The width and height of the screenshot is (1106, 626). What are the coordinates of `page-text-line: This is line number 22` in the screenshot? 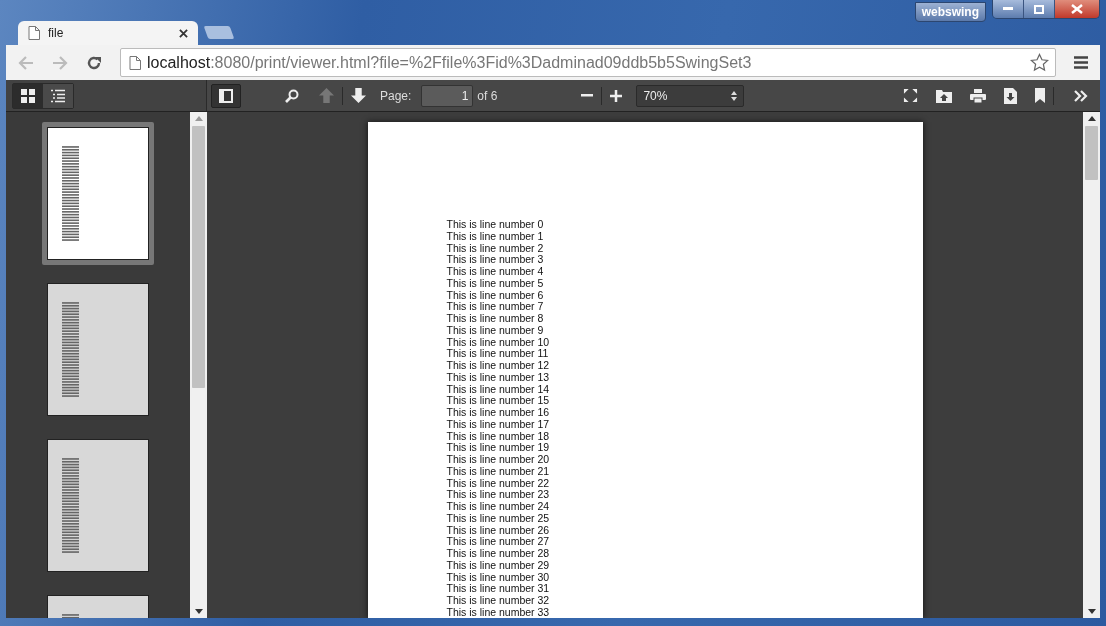 It's located at (498, 483).